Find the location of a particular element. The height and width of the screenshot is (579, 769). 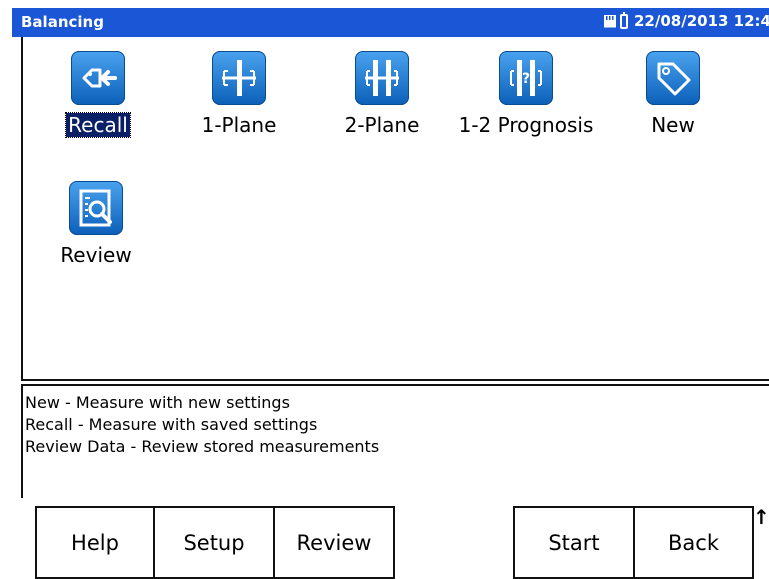

new-tag-icon is located at coordinates (673, 78).